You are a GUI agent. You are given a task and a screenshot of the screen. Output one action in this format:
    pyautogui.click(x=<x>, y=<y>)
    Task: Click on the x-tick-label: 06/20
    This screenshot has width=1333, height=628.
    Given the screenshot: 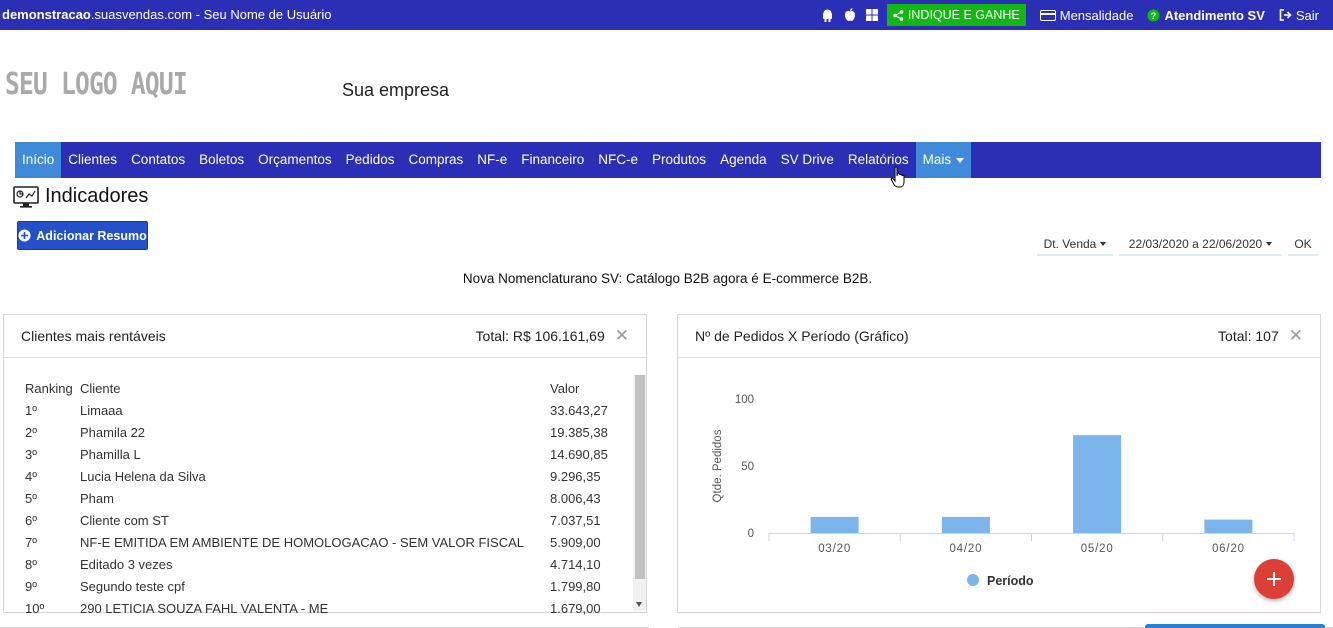 What is the action you would take?
    pyautogui.click(x=1228, y=549)
    